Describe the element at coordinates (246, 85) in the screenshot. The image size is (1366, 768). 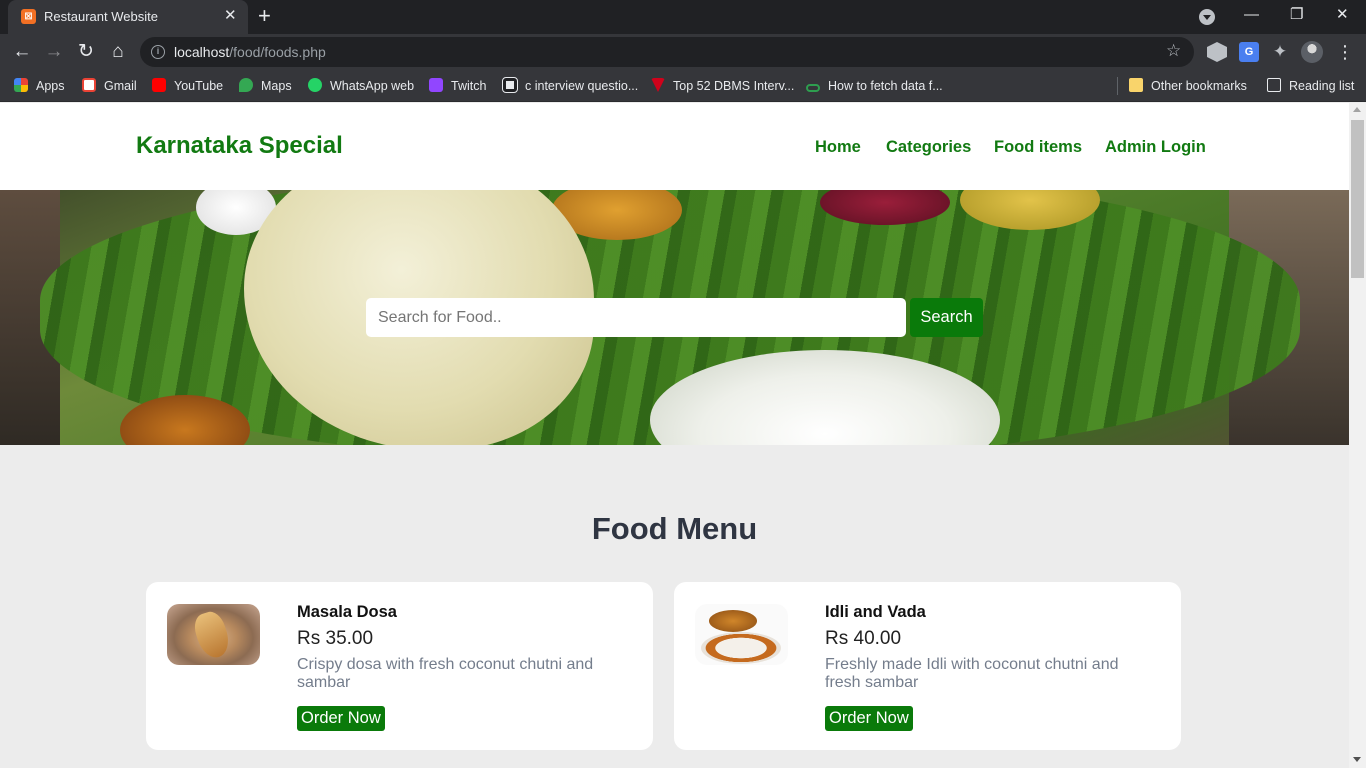
I see `maps-icon` at that location.